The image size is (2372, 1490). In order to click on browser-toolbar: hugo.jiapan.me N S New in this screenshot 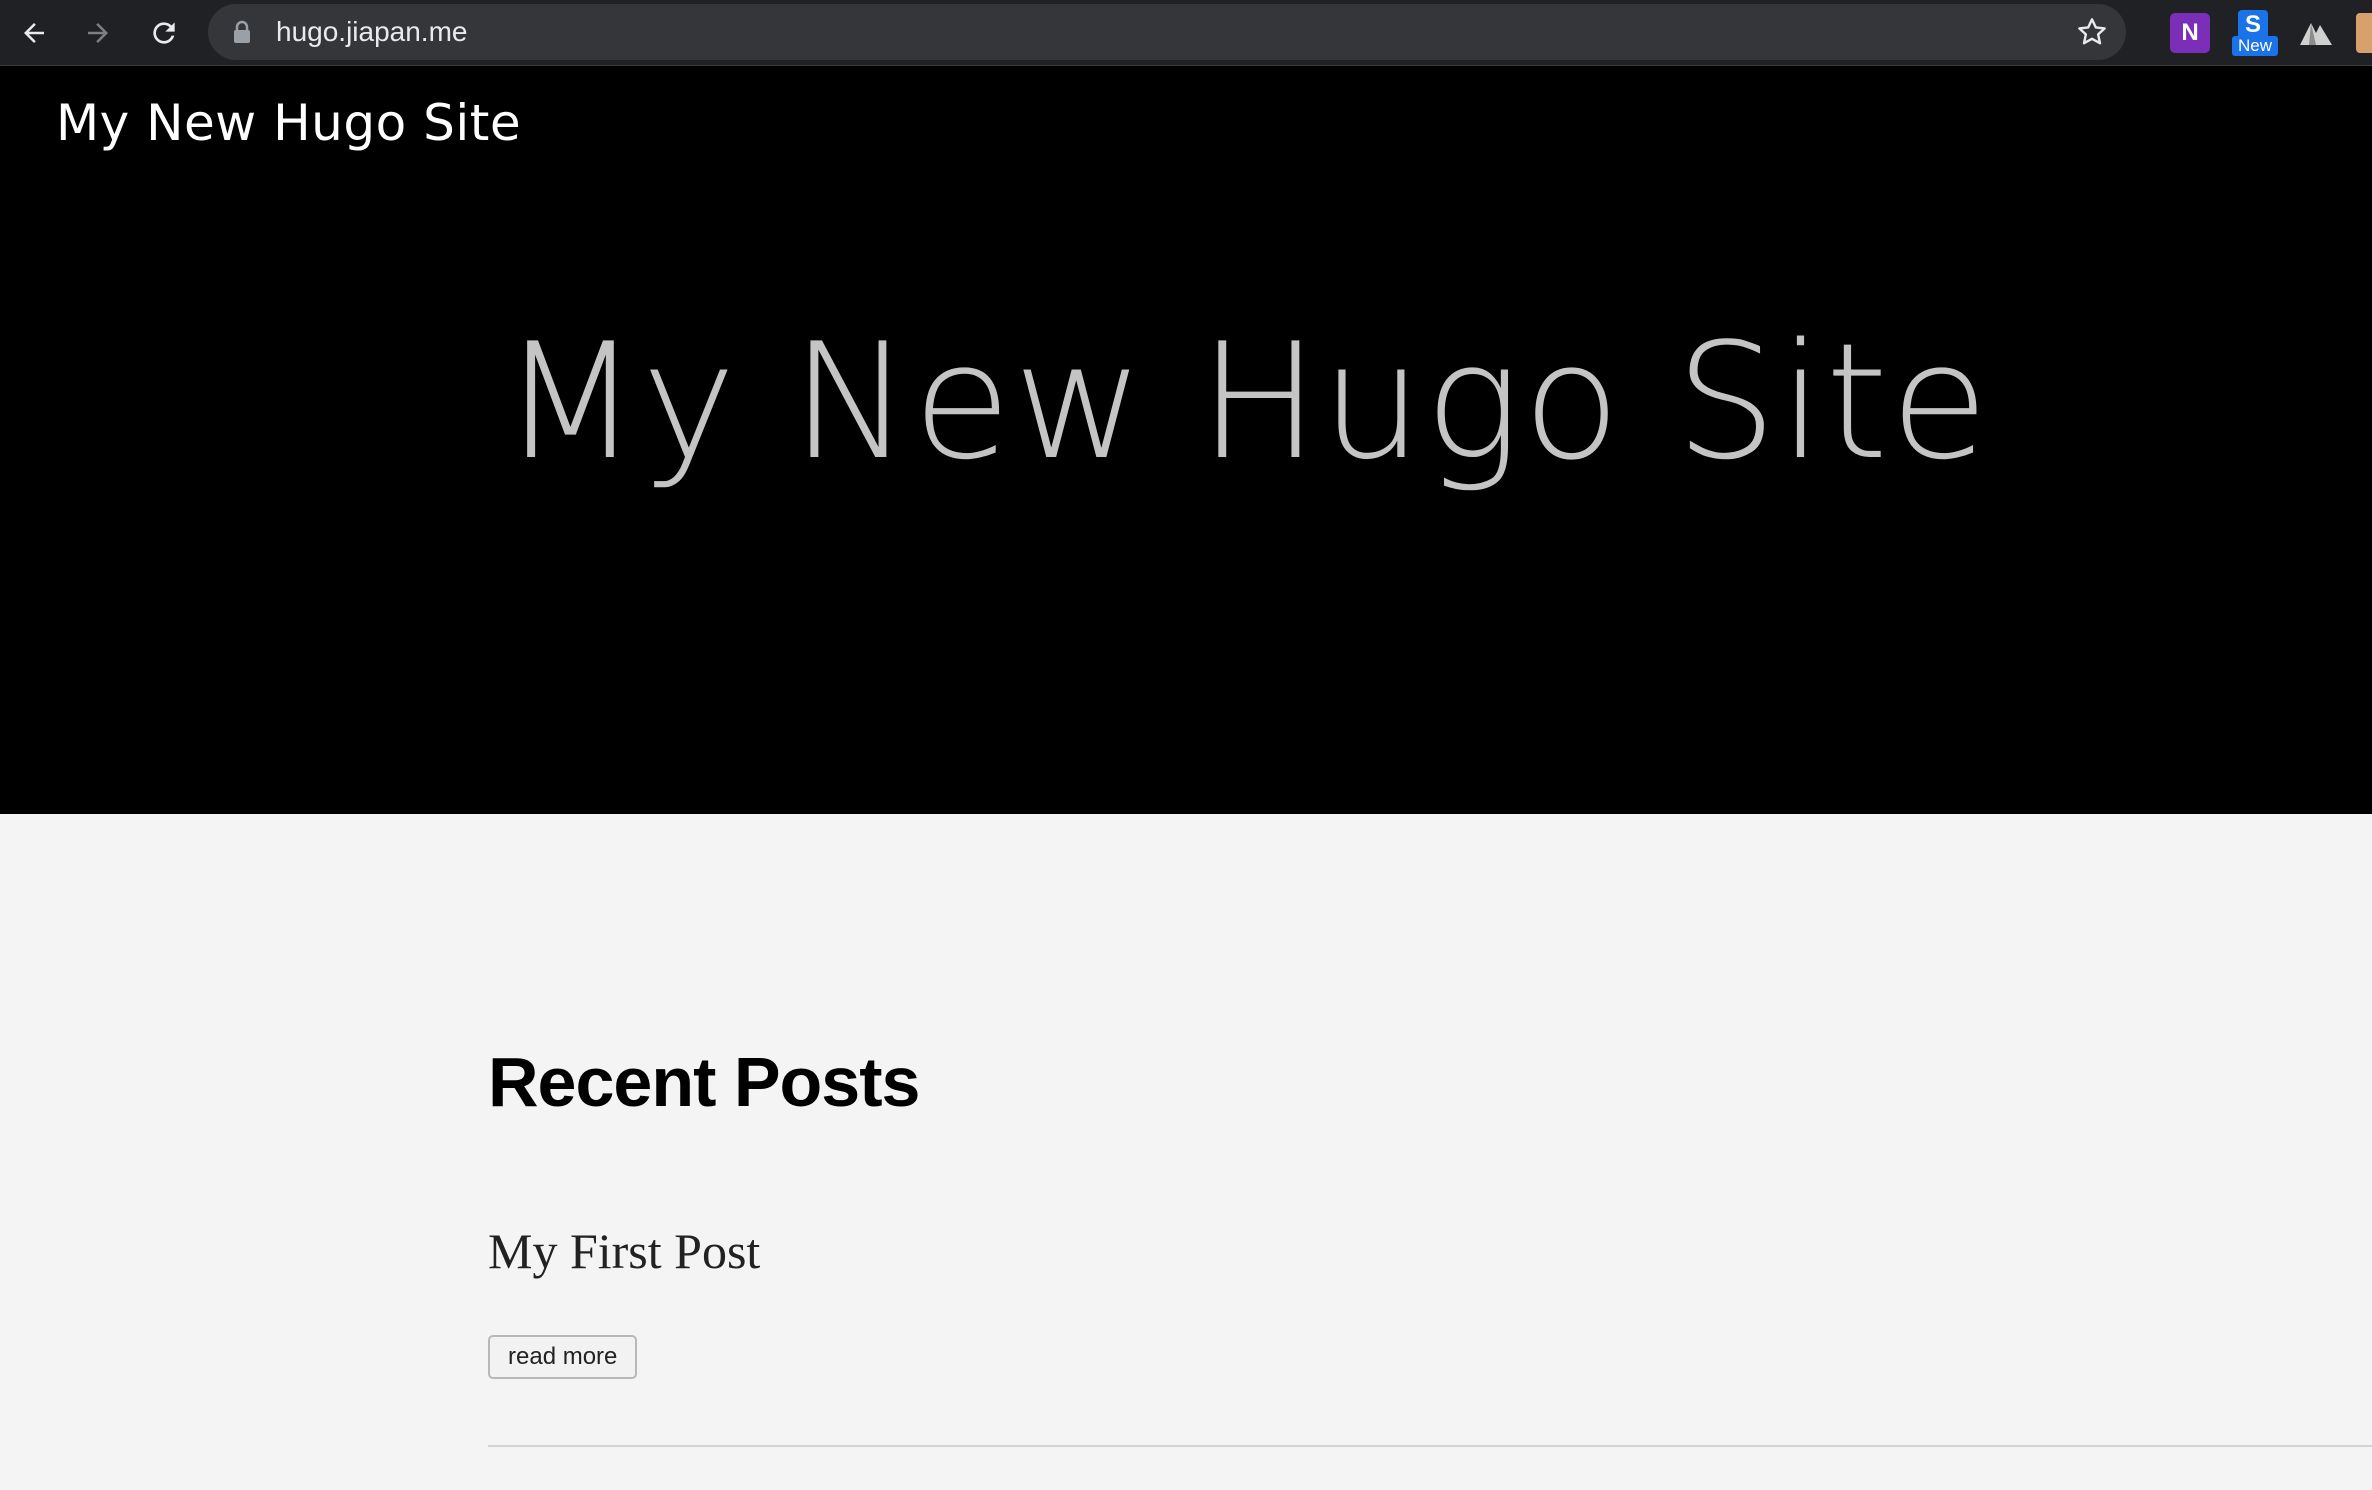, I will do `click(1186, 33)`.